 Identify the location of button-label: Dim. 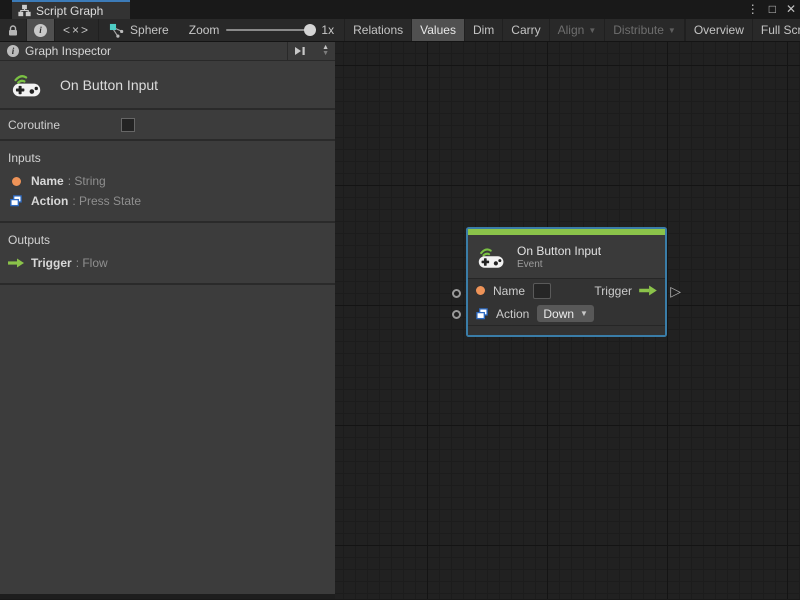
(483, 30).